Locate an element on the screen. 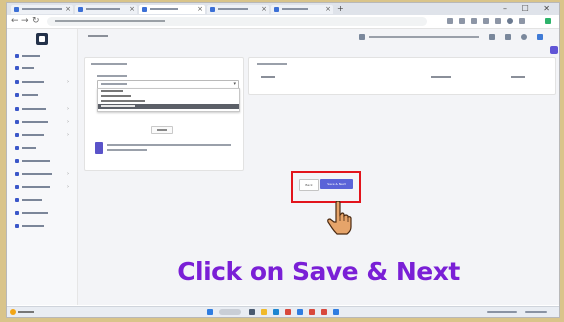 This screenshot has width=564, height=322. menu-icon is located at coordinates (522, 21).